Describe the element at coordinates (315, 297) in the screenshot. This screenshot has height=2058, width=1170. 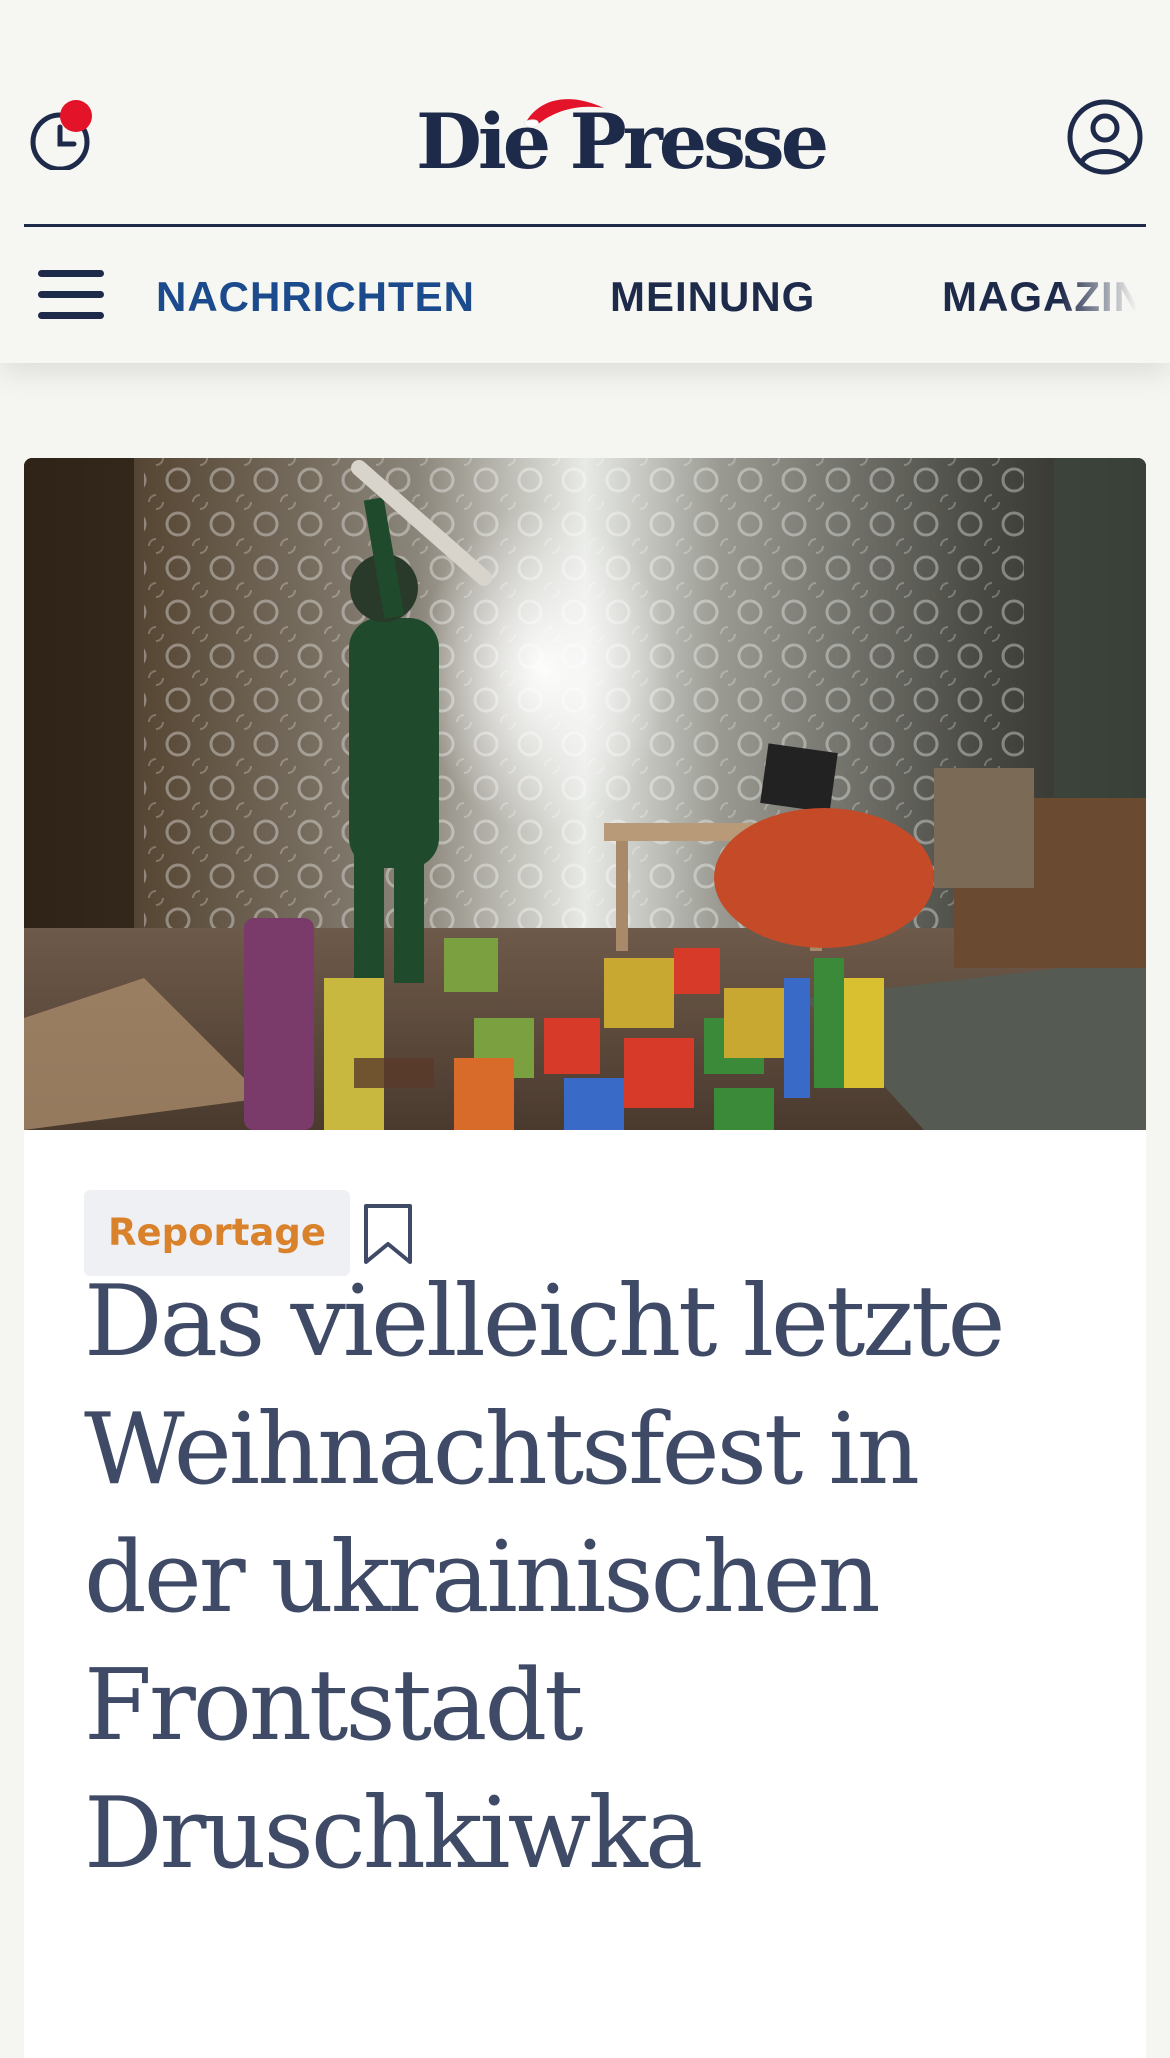
I see `nav-item-nachrichten: NACHRICHTEN` at that location.